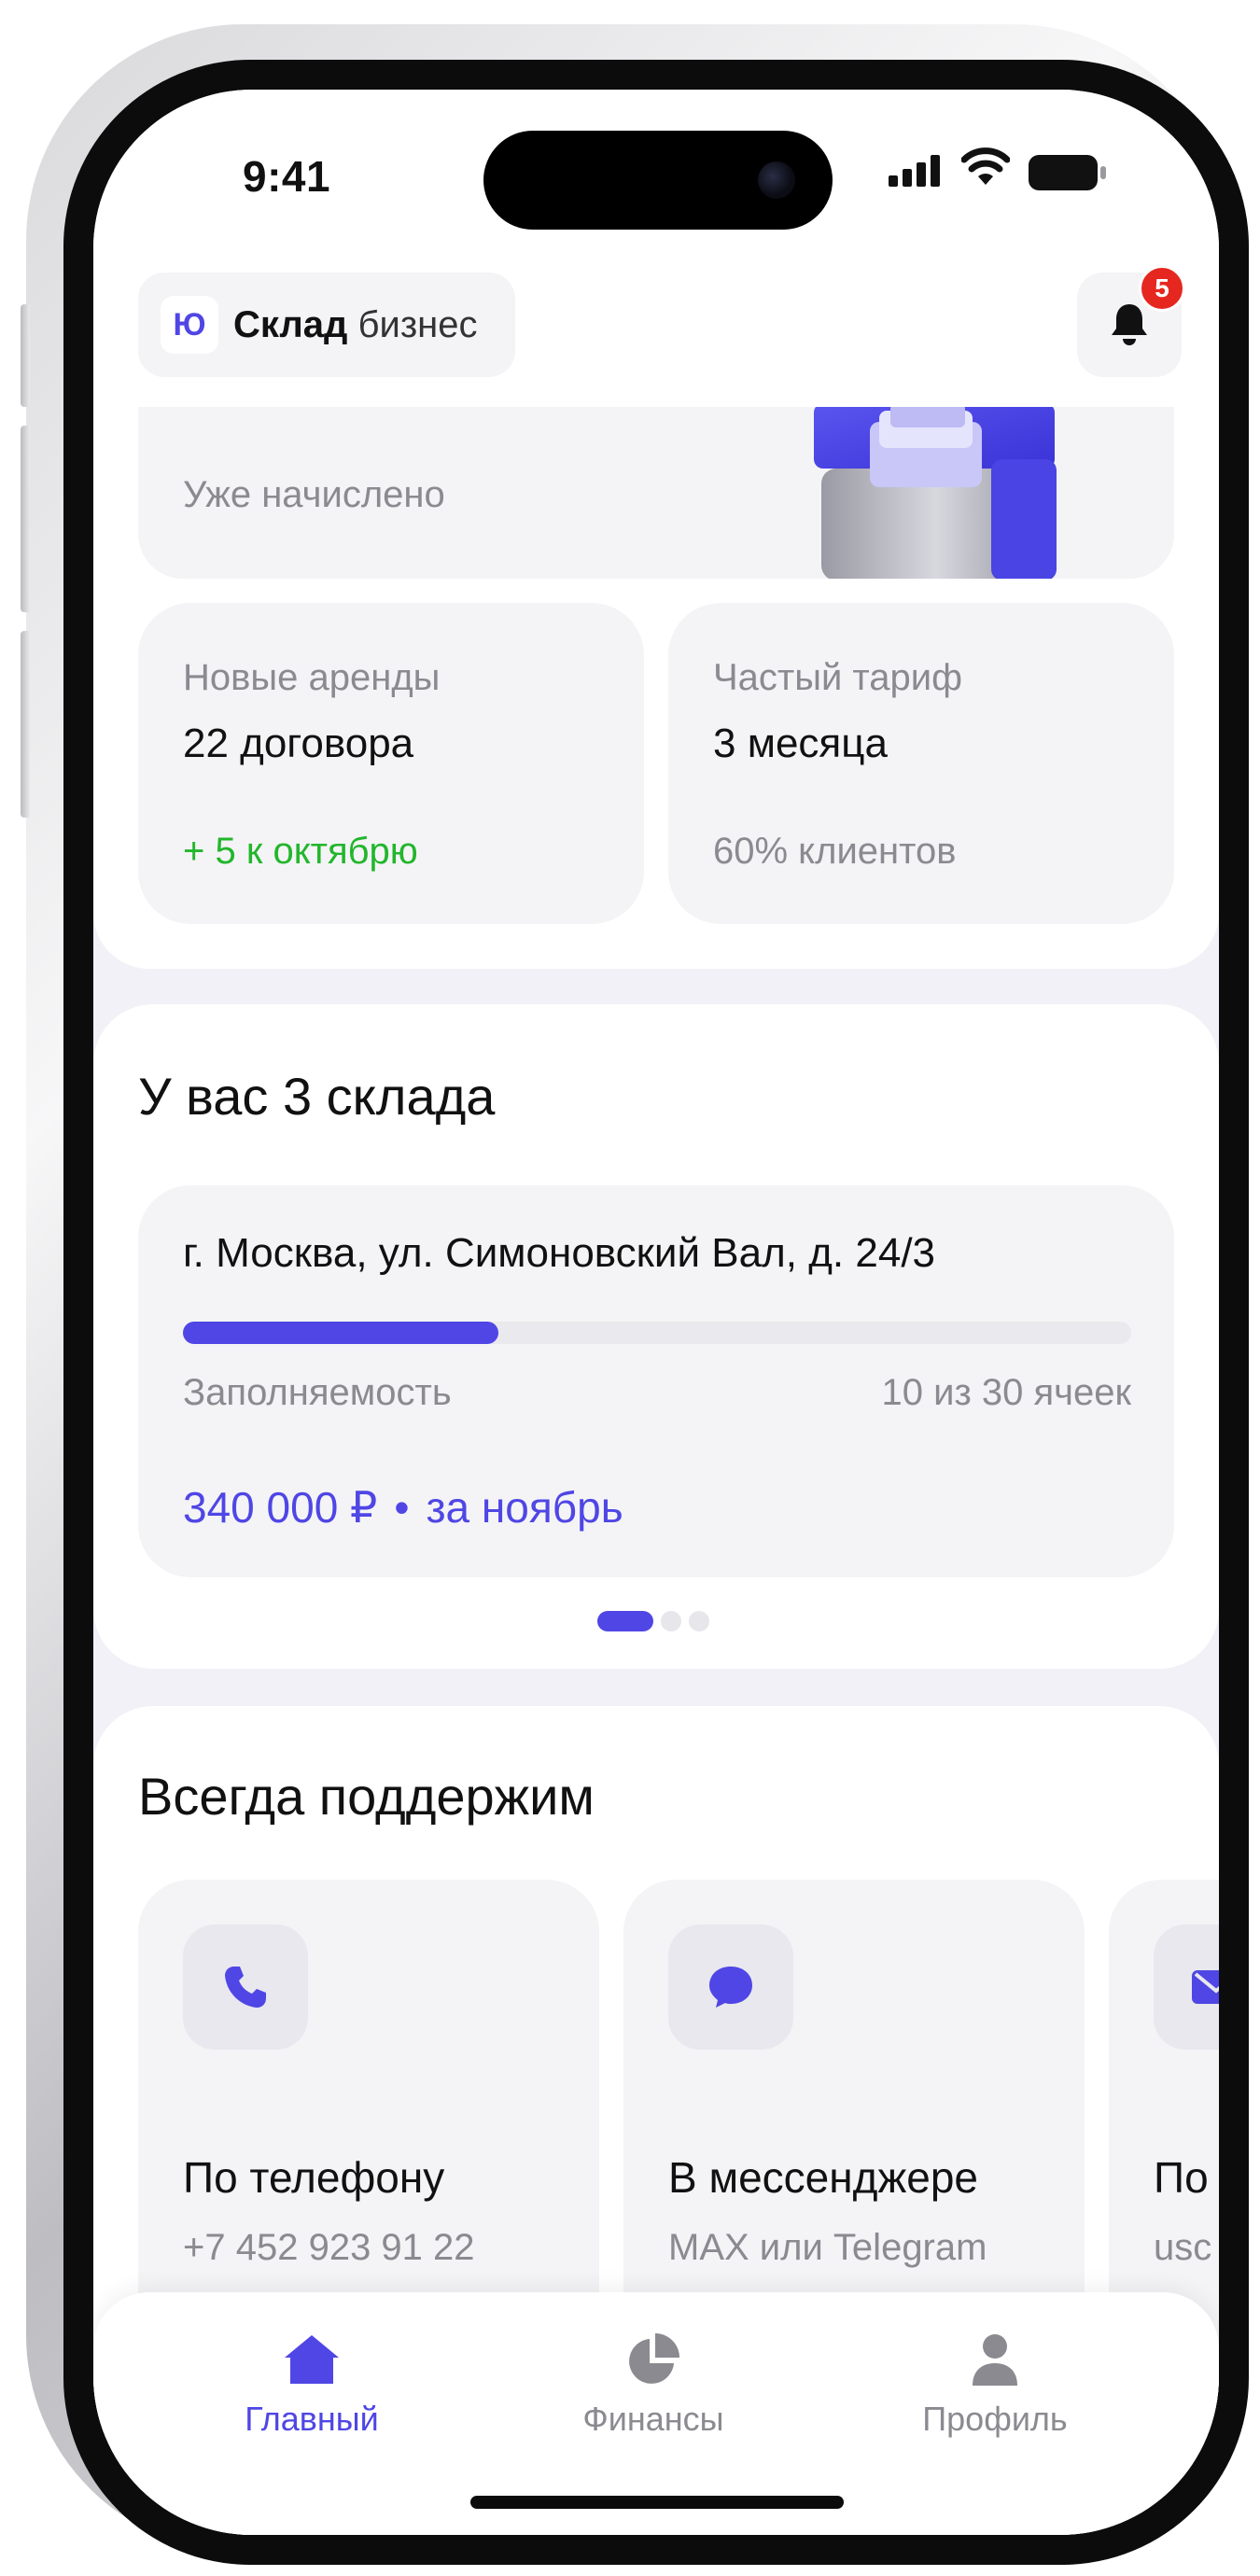 The height and width of the screenshot is (2576, 1260). What do you see at coordinates (298, 743) in the screenshot?
I see `stat-value: 22 договора` at bounding box center [298, 743].